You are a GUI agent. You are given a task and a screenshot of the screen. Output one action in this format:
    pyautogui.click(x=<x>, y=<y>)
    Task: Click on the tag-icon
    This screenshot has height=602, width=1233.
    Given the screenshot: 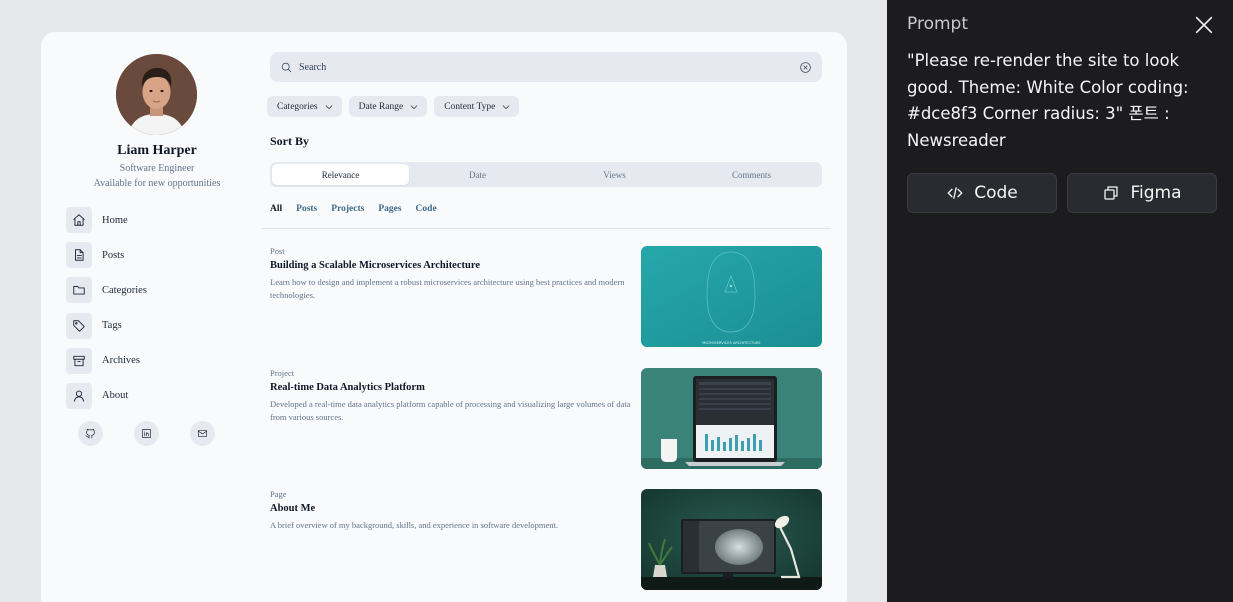 What is the action you would take?
    pyautogui.click(x=79, y=325)
    